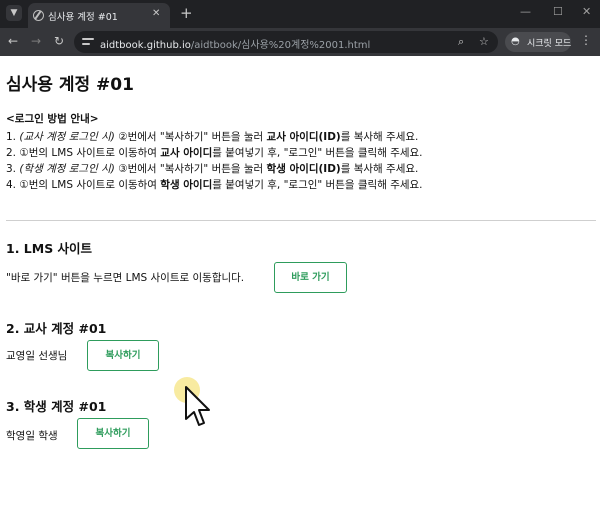 This screenshot has height=525, width=600. Describe the element at coordinates (56, 406) in the screenshot. I see `student-account-heading: 3. 학생 계정 #01` at that location.